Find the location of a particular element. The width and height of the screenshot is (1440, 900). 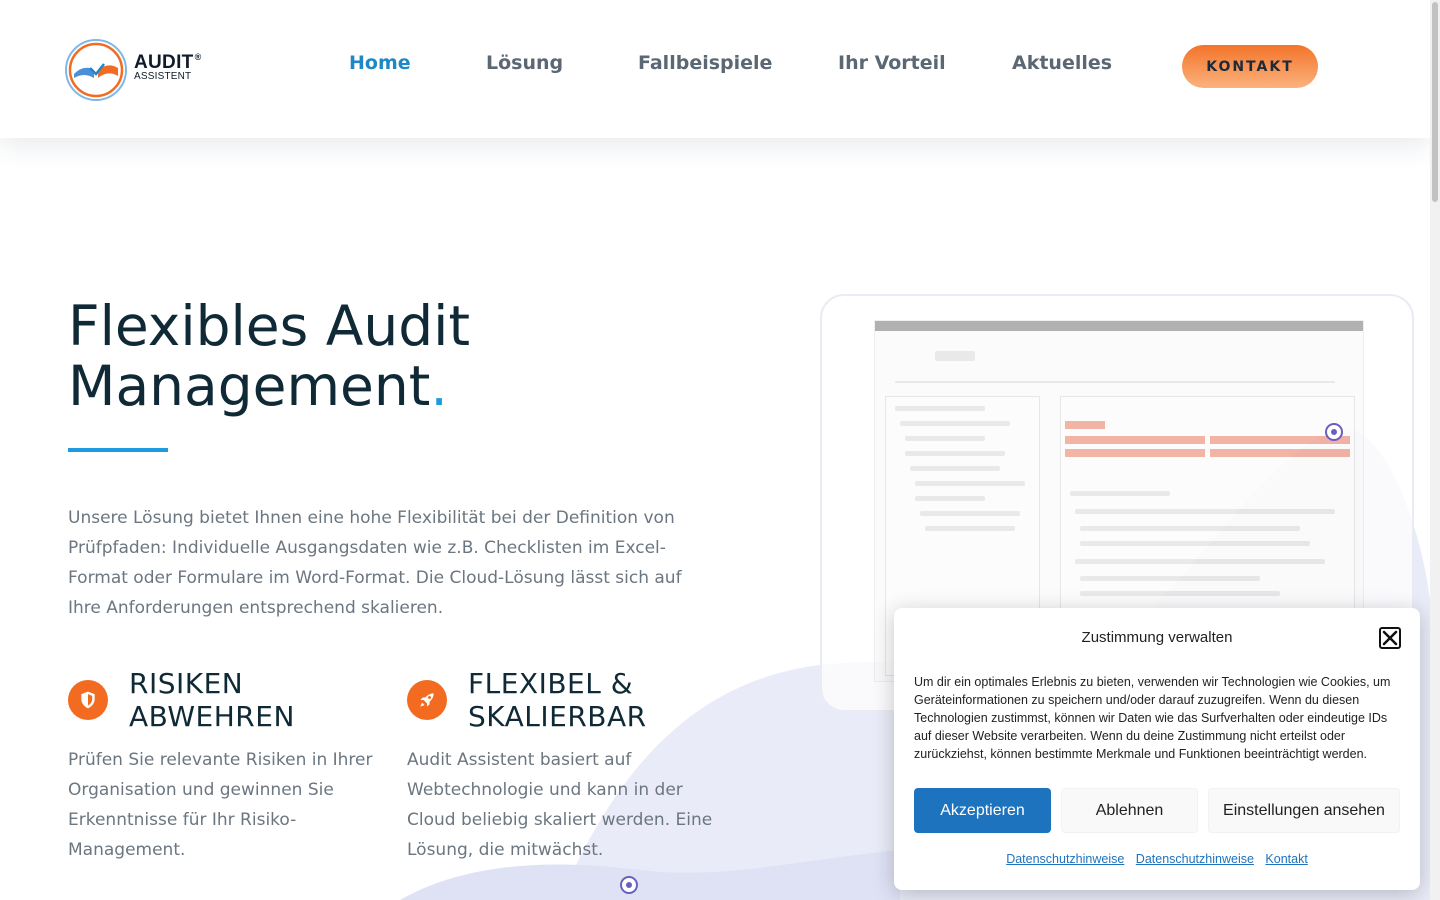

audit-logo-icon is located at coordinates (96, 70).